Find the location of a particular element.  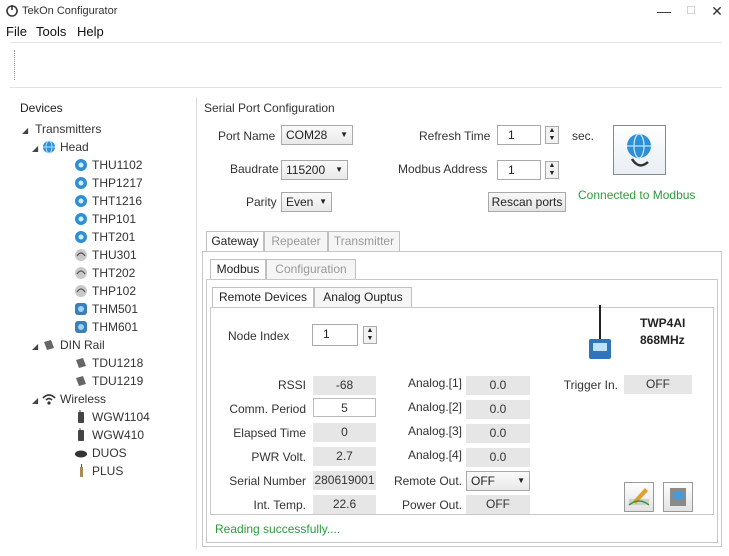

serial-config-title: Serial Port Configuration is located at coordinates (269, 108).